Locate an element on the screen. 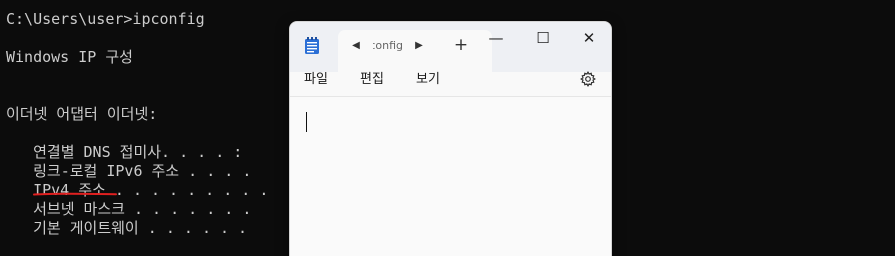 The height and width of the screenshot is (256, 895). terminal-prompt-line: C:\Users\user>ipconfig is located at coordinates (105, 19).